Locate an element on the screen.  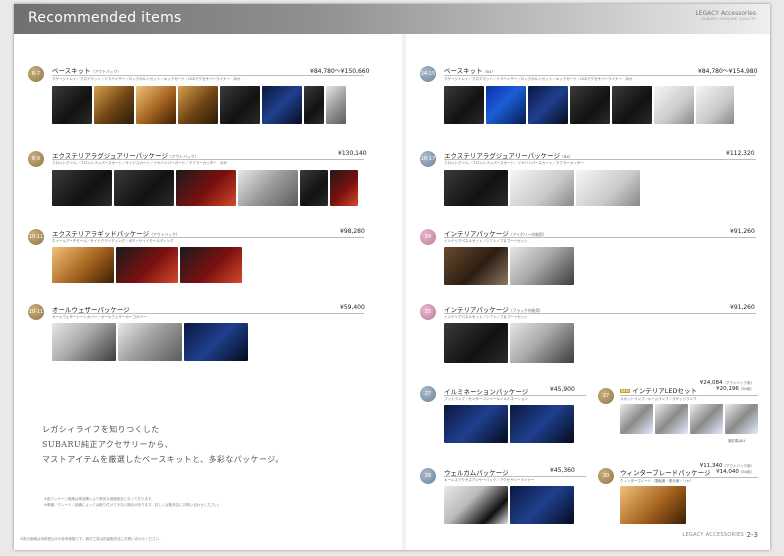
item-price: ¥11,340（アウトバック用） ¥14,040（B4用） is located at coordinates (727, 469).